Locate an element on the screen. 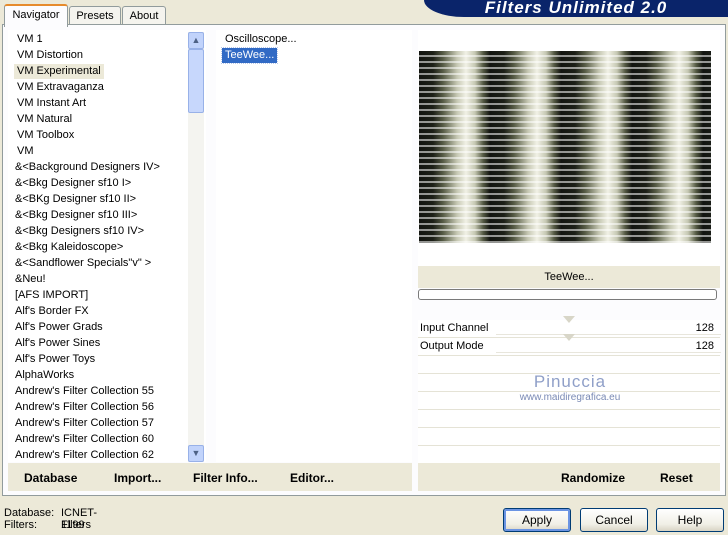  app-title-banner: Filters Unlimited 2.0 is located at coordinates (576, 8).